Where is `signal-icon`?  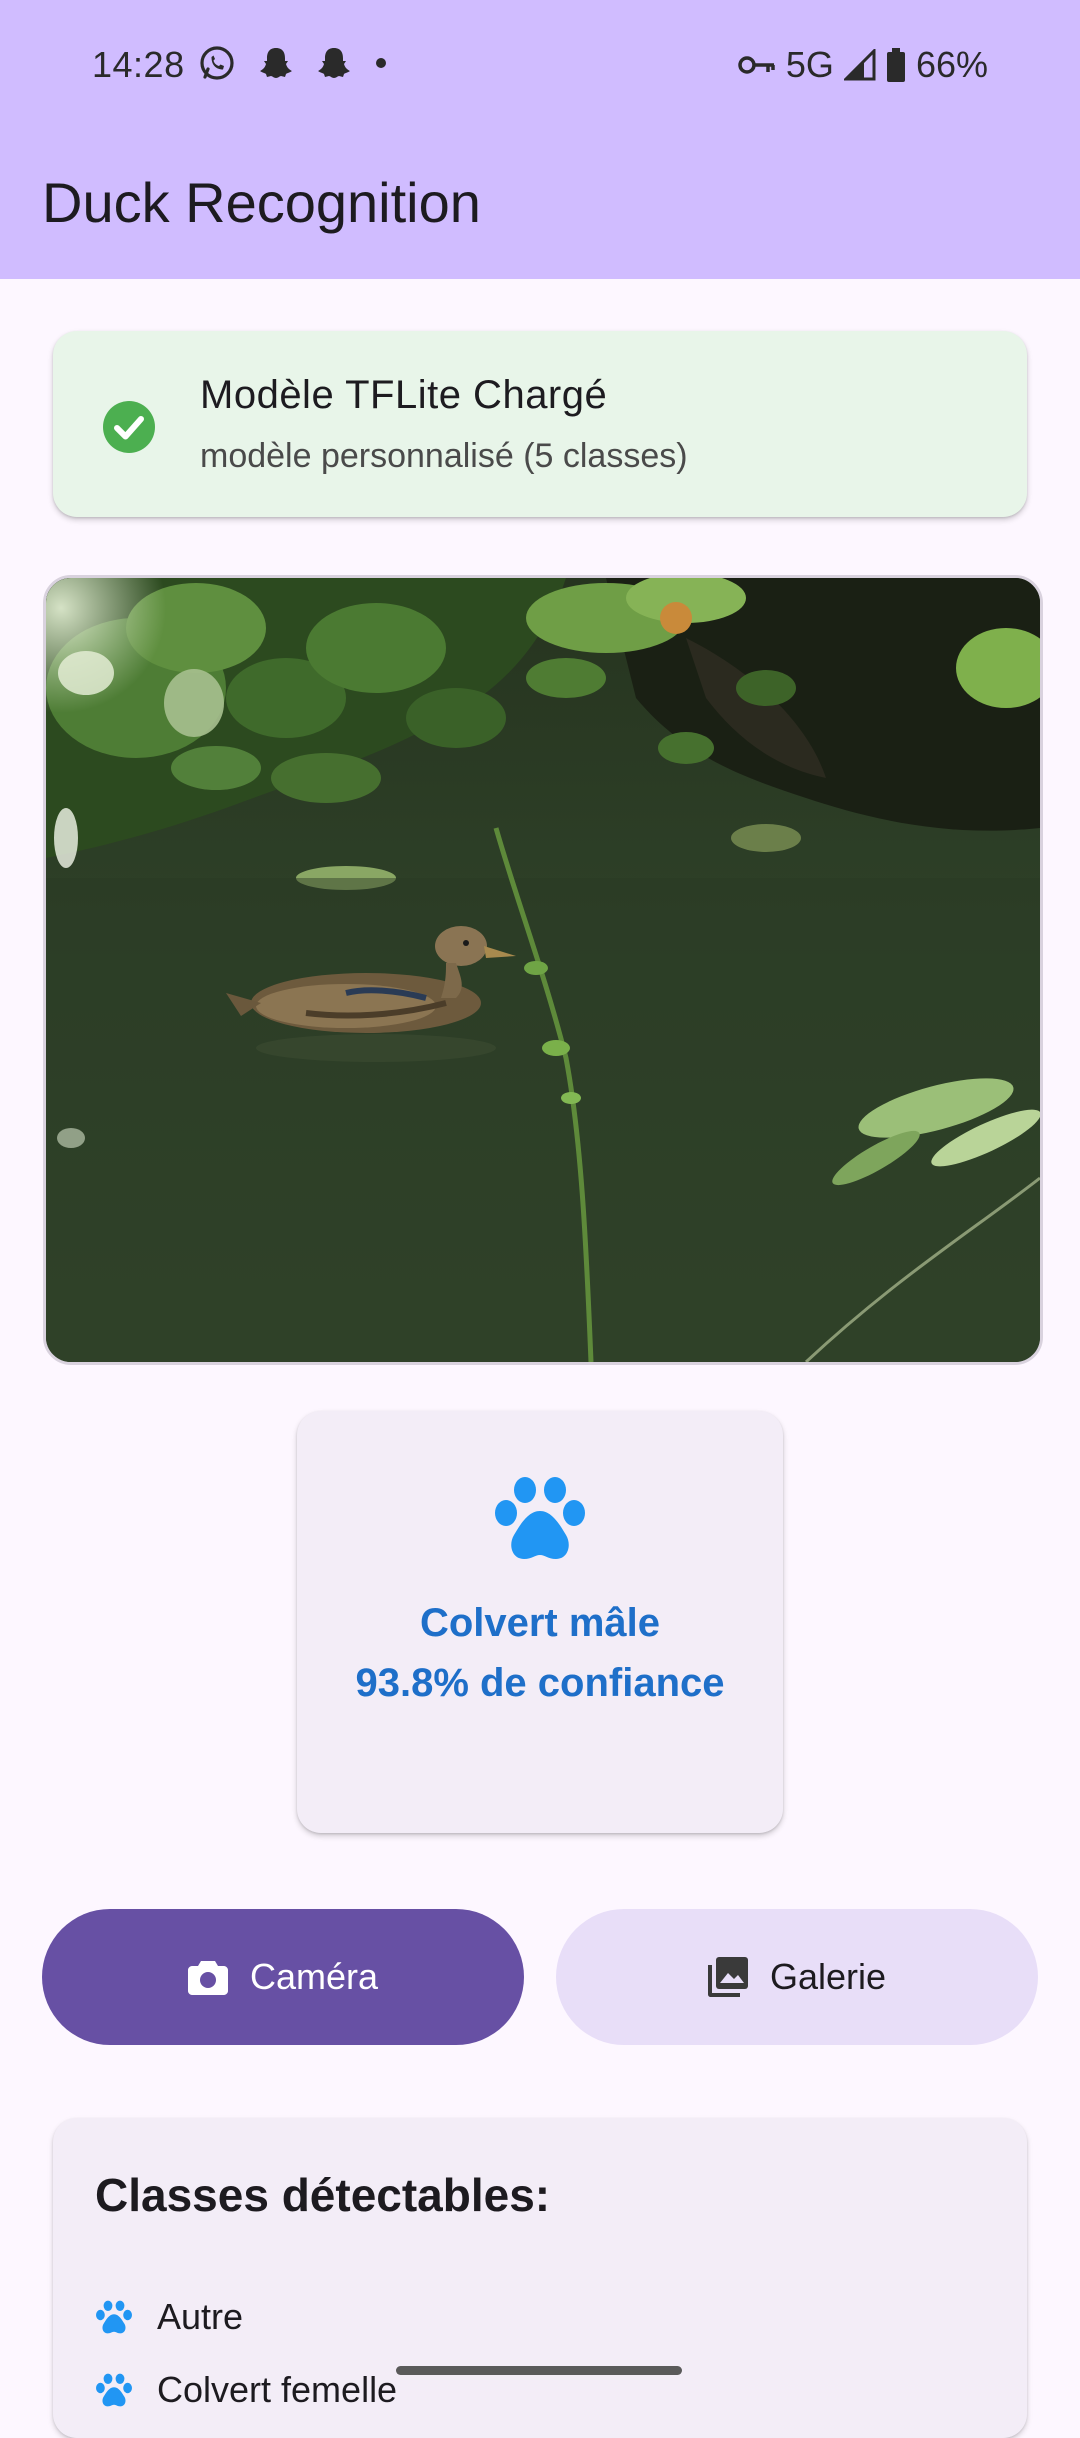
signal-icon is located at coordinates (859, 65).